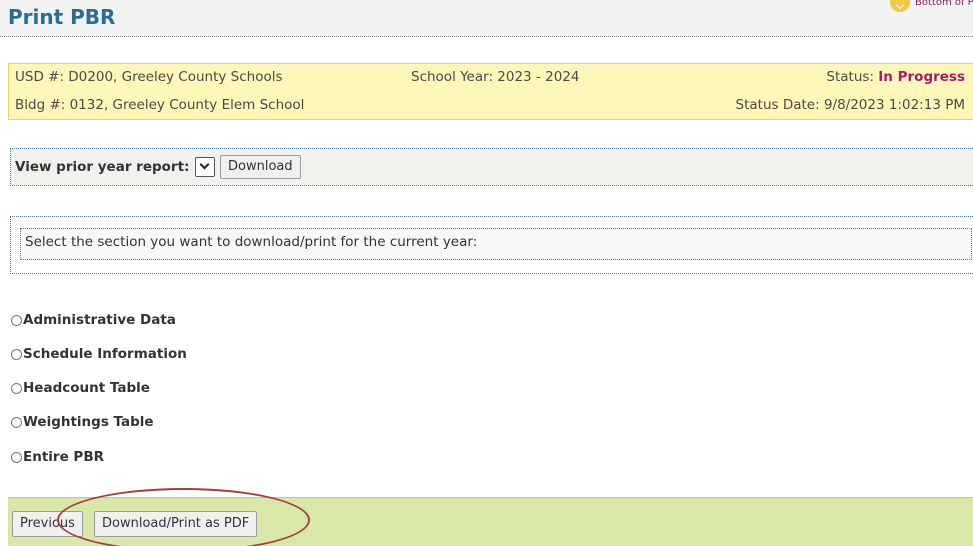 This screenshot has height=546, width=973. Describe the element at coordinates (99, 320) in the screenshot. I see `option-label: Administrative Data` at that location.